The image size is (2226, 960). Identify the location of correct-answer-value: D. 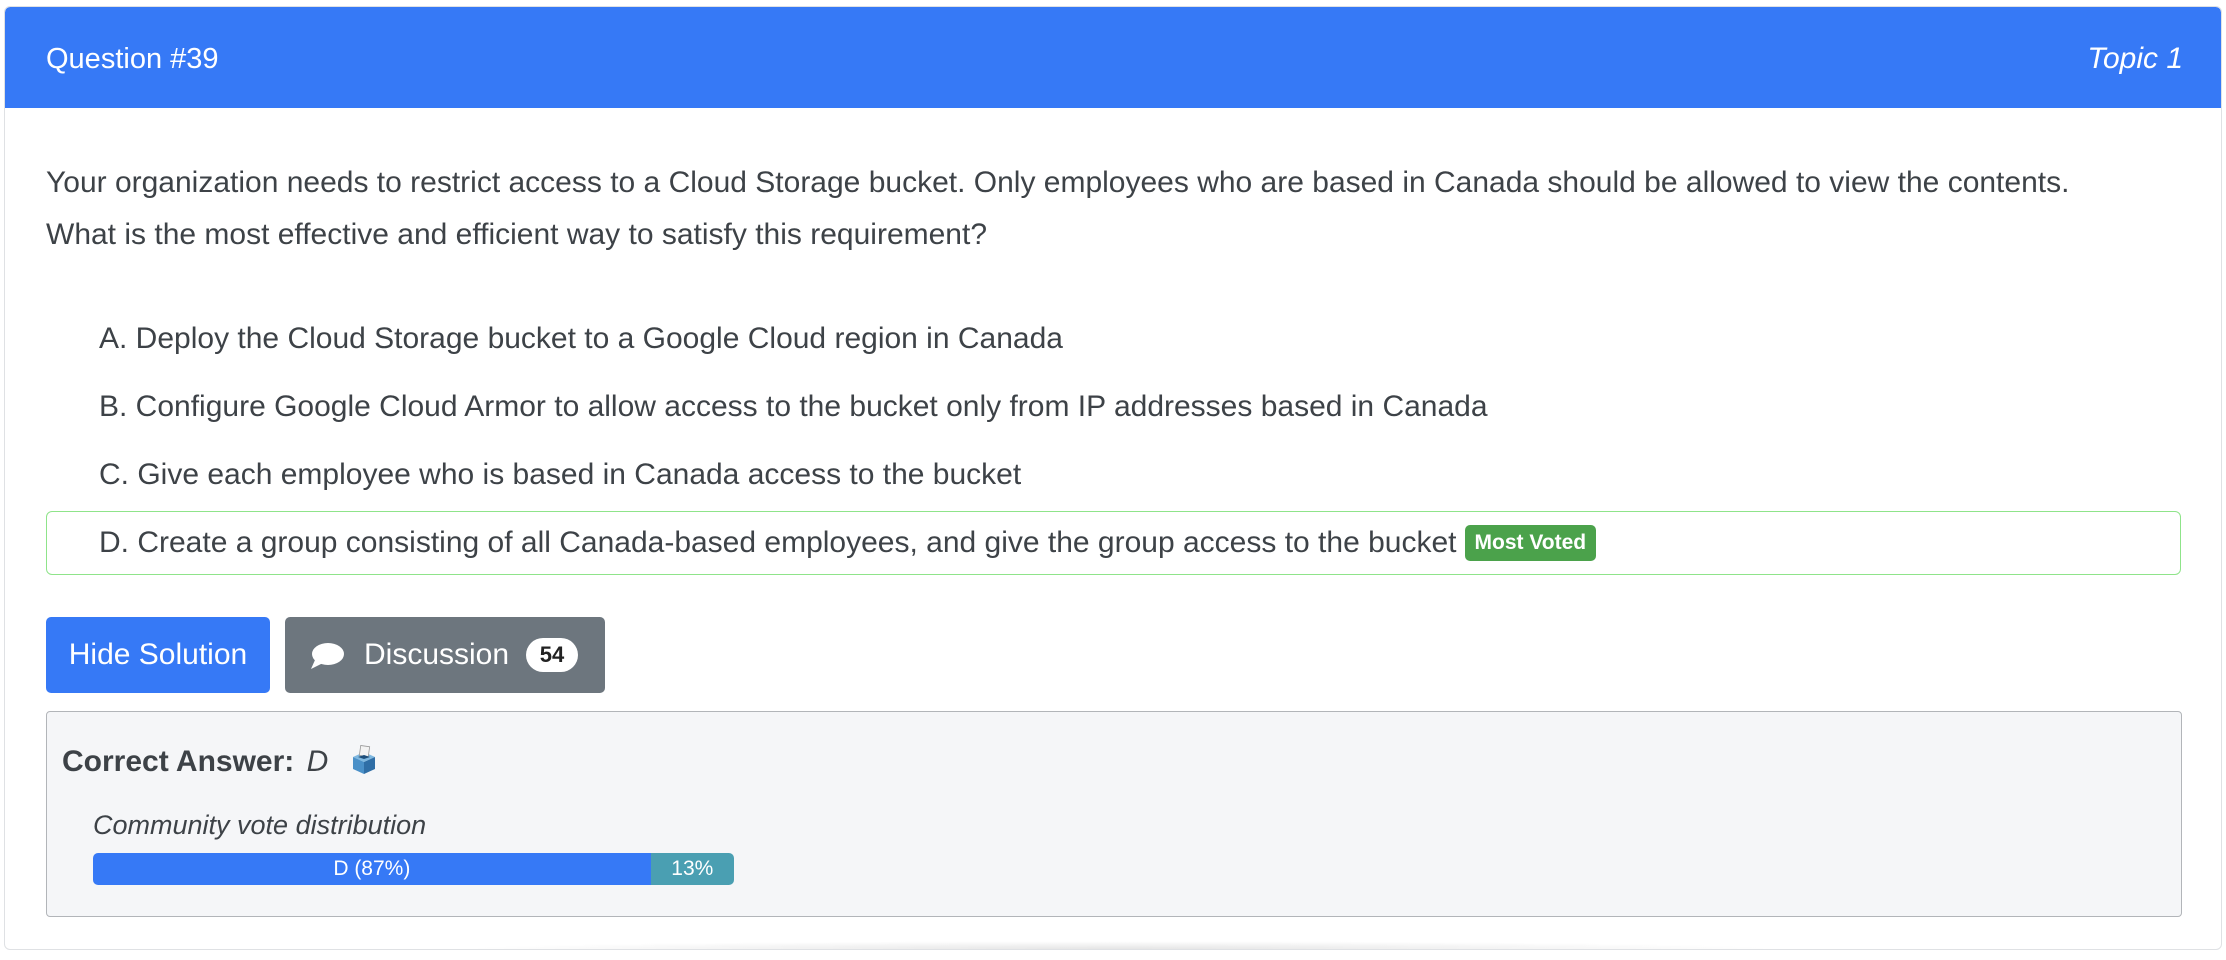
(317, 761).